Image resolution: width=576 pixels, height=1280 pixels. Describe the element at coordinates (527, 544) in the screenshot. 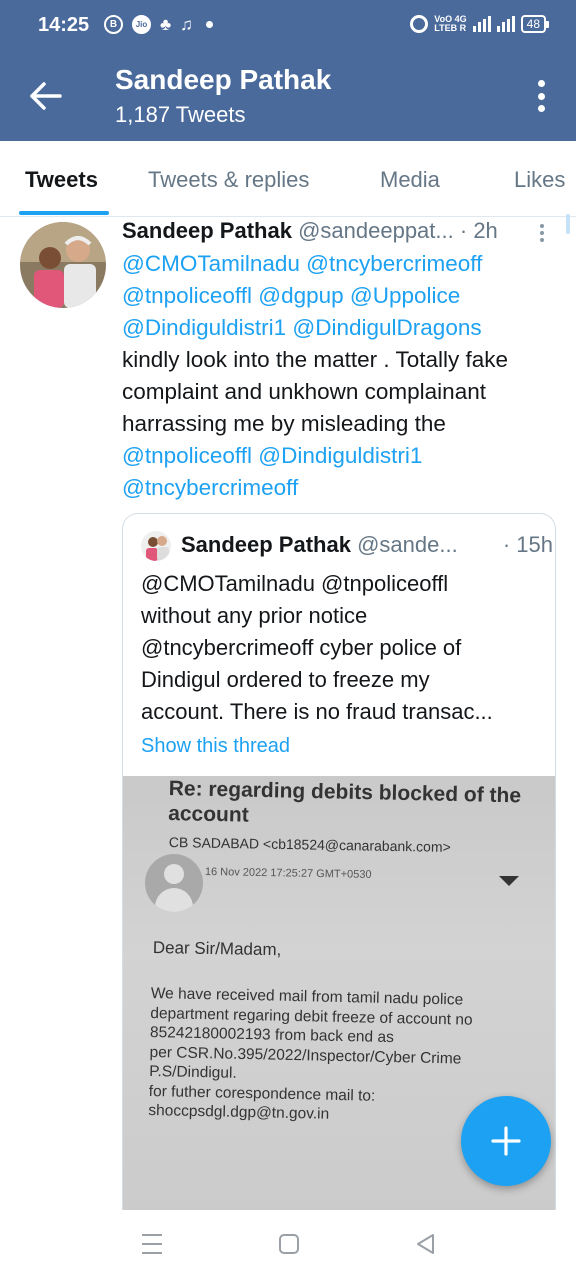

I see `quoted-tweet-time: · 15h` at that location.